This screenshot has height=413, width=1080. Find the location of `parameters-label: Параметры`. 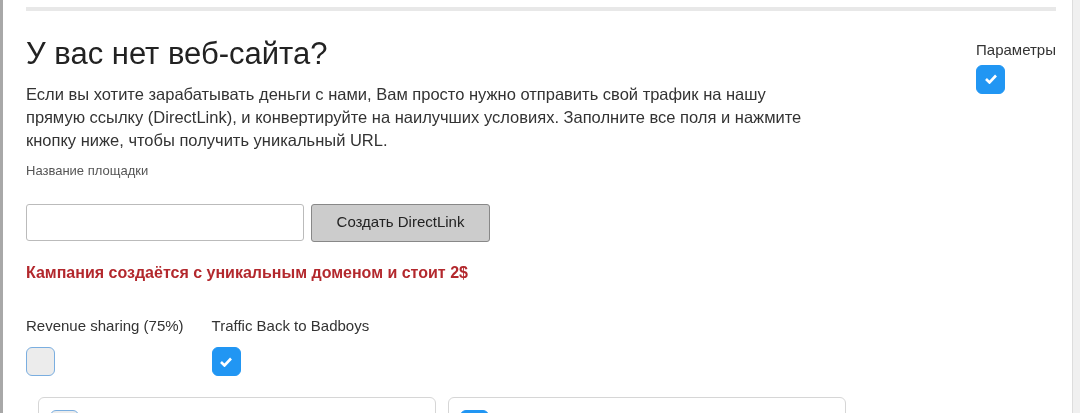

parameters-label: Параметры is located at coordinates (1016, 50).